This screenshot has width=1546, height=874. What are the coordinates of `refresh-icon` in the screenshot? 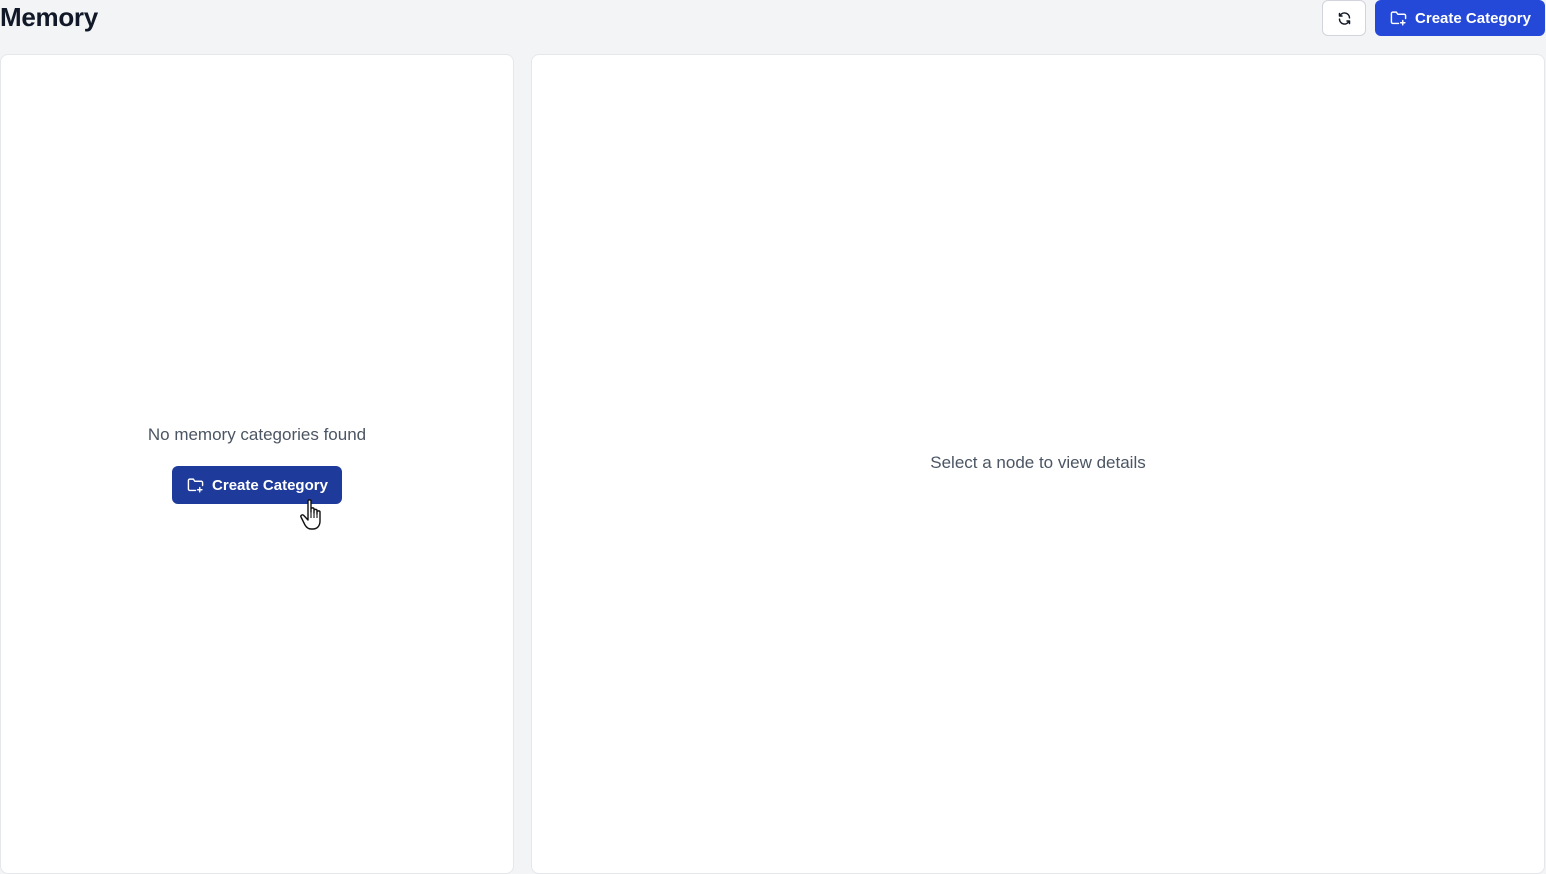 It's located at (1344, 18).